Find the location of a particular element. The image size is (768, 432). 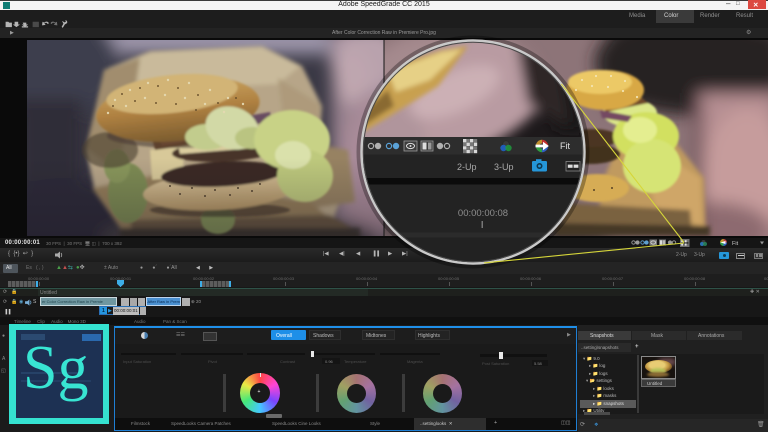

svg-text: 2-Up is located at coordinates (467, 167).